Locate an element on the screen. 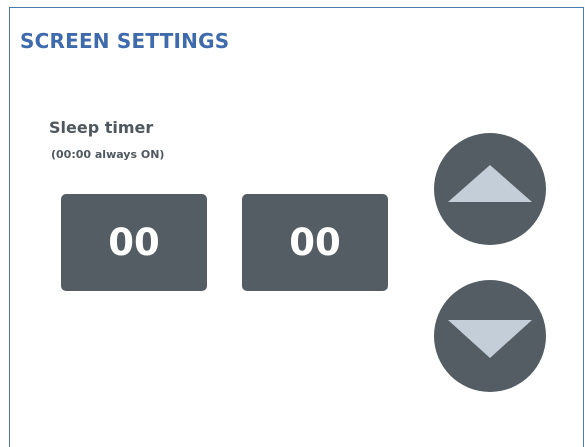  minutes-value: 00 is located at coordinates (315, 242).